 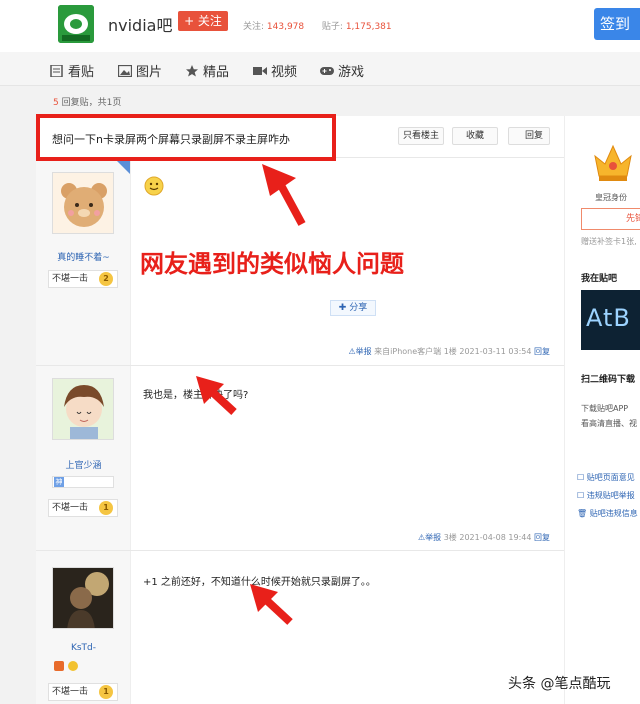 I want to click on promo-text: 赠送补签卡1张,, so click(x=609, y=241).